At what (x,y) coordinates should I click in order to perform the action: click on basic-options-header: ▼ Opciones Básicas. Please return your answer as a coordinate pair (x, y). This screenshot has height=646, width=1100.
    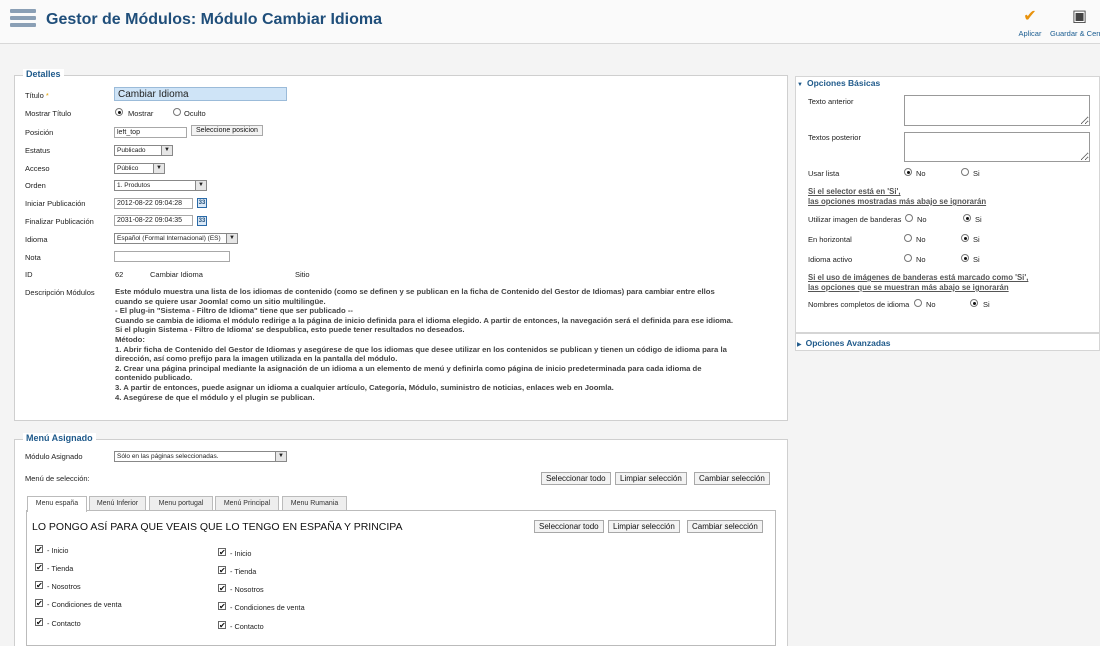
    Looking at the image, I should click on (948, 84).